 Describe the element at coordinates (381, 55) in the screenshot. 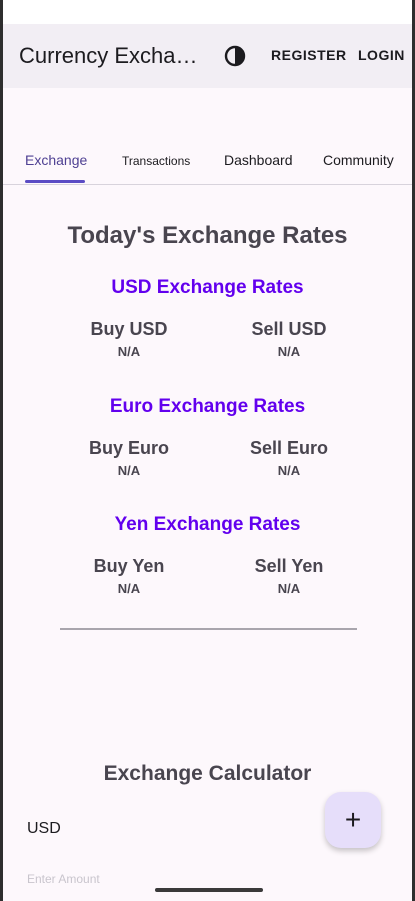

I see `login-button: LOGIN` at that location.